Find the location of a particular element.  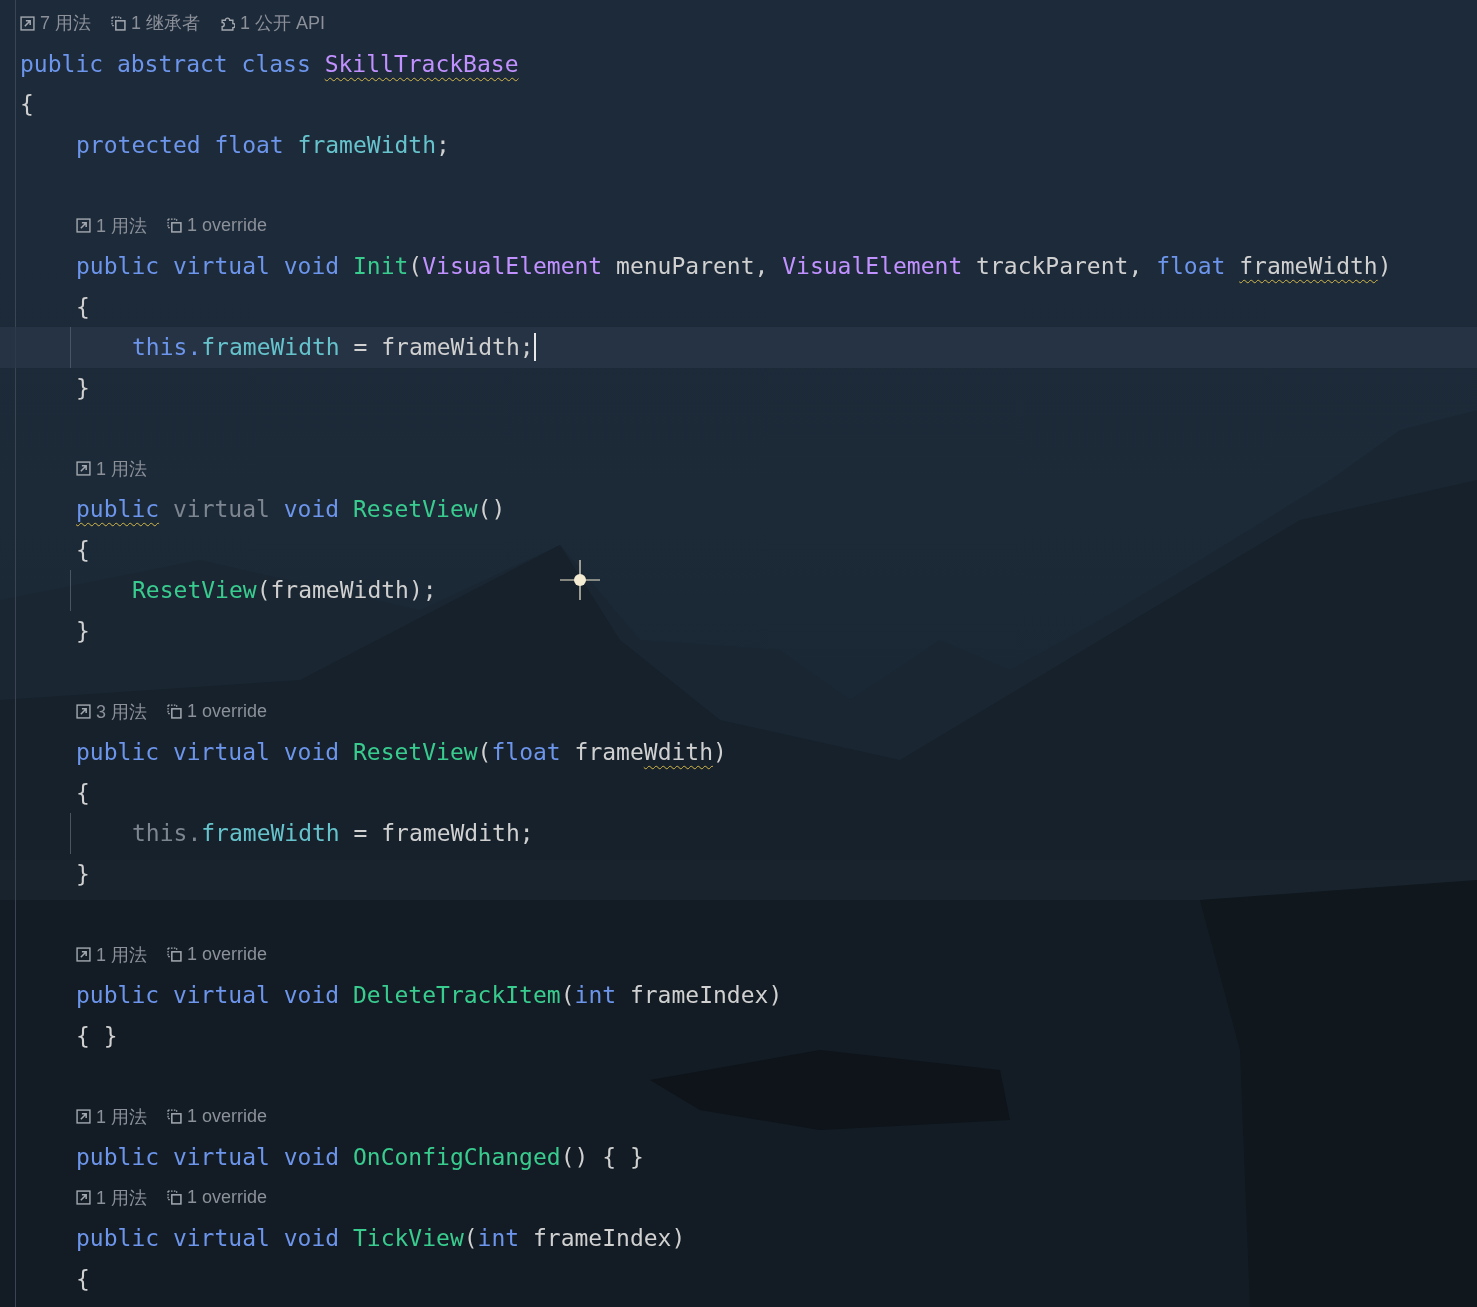

code-vision-link: 7 用法 is located at coordinates (55, 23).